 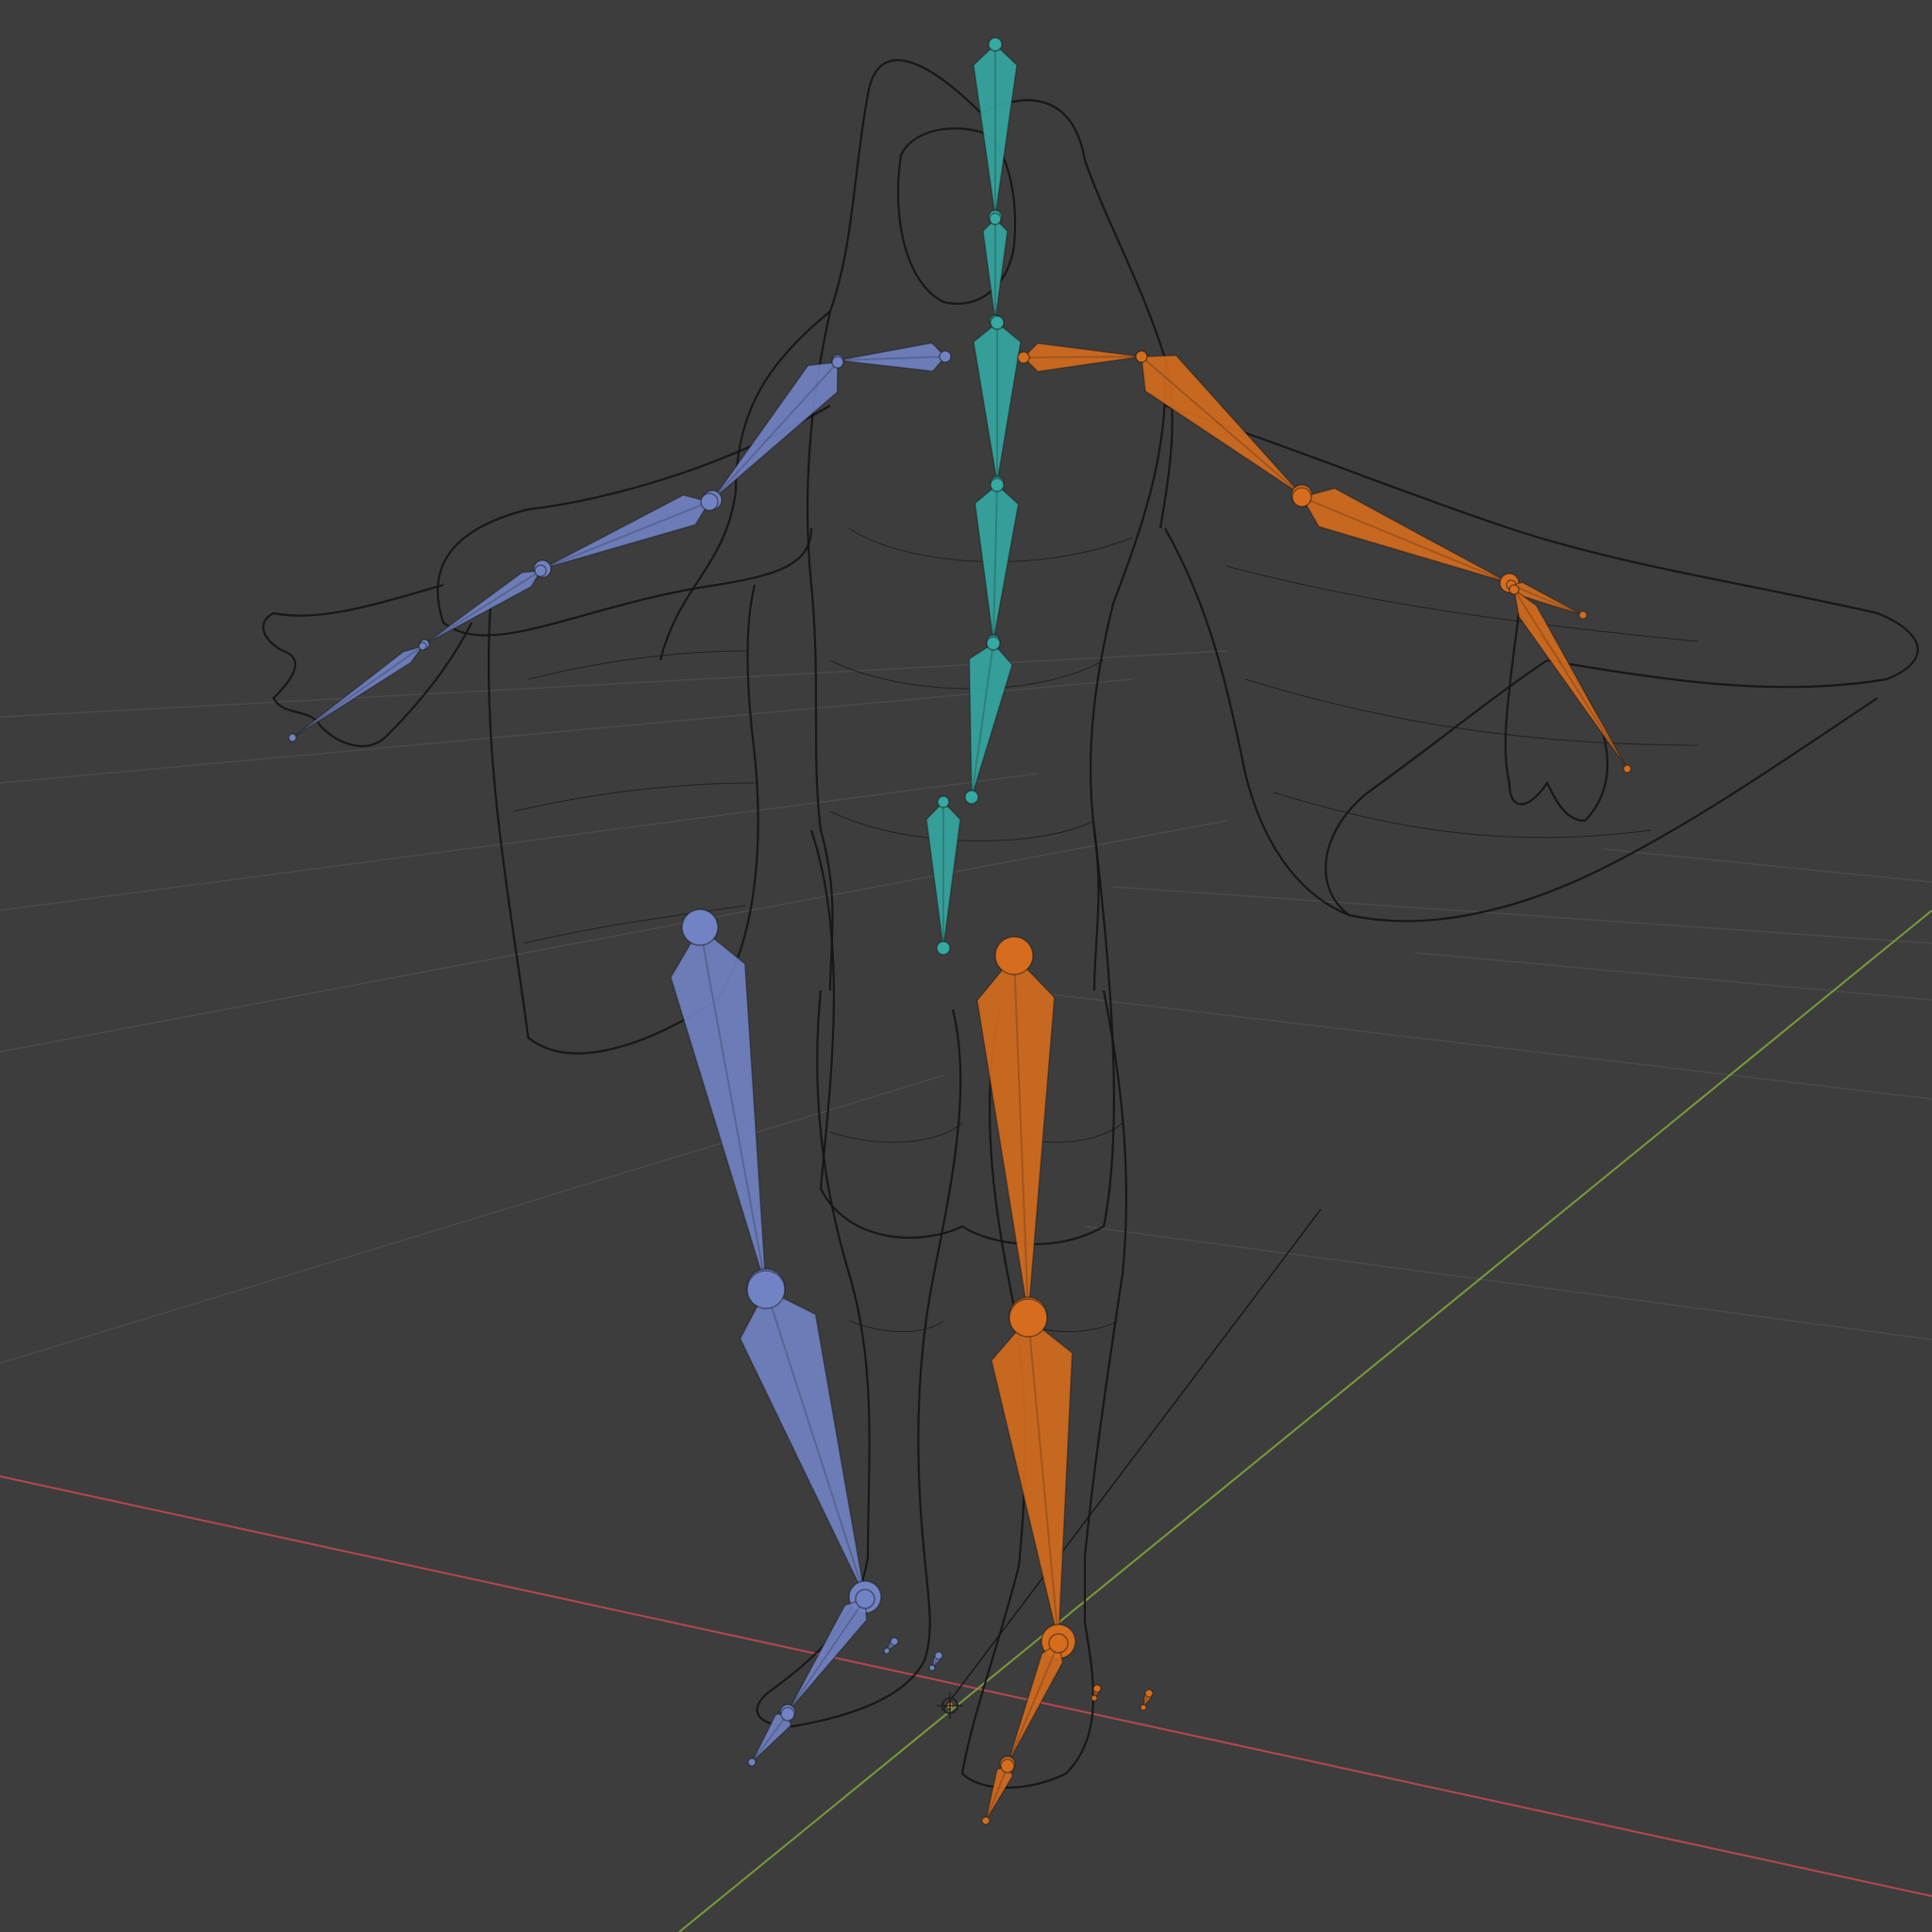 I want to click on bone-forearm-l-body, so click(x=626, y=531).